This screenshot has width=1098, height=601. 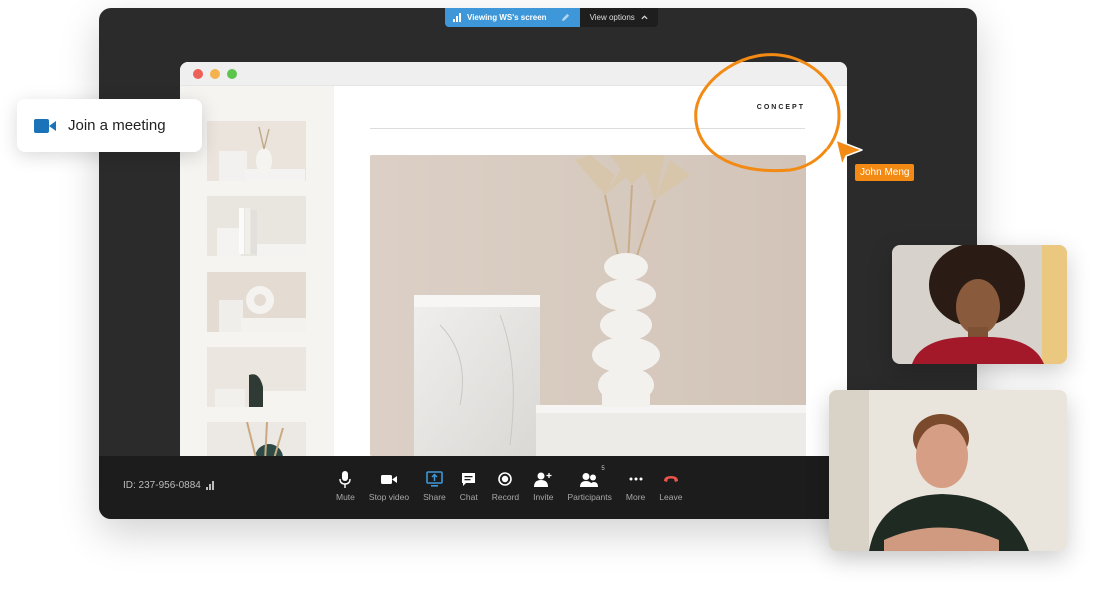 I want to click on chat-icon, so click(x=468, y=479).